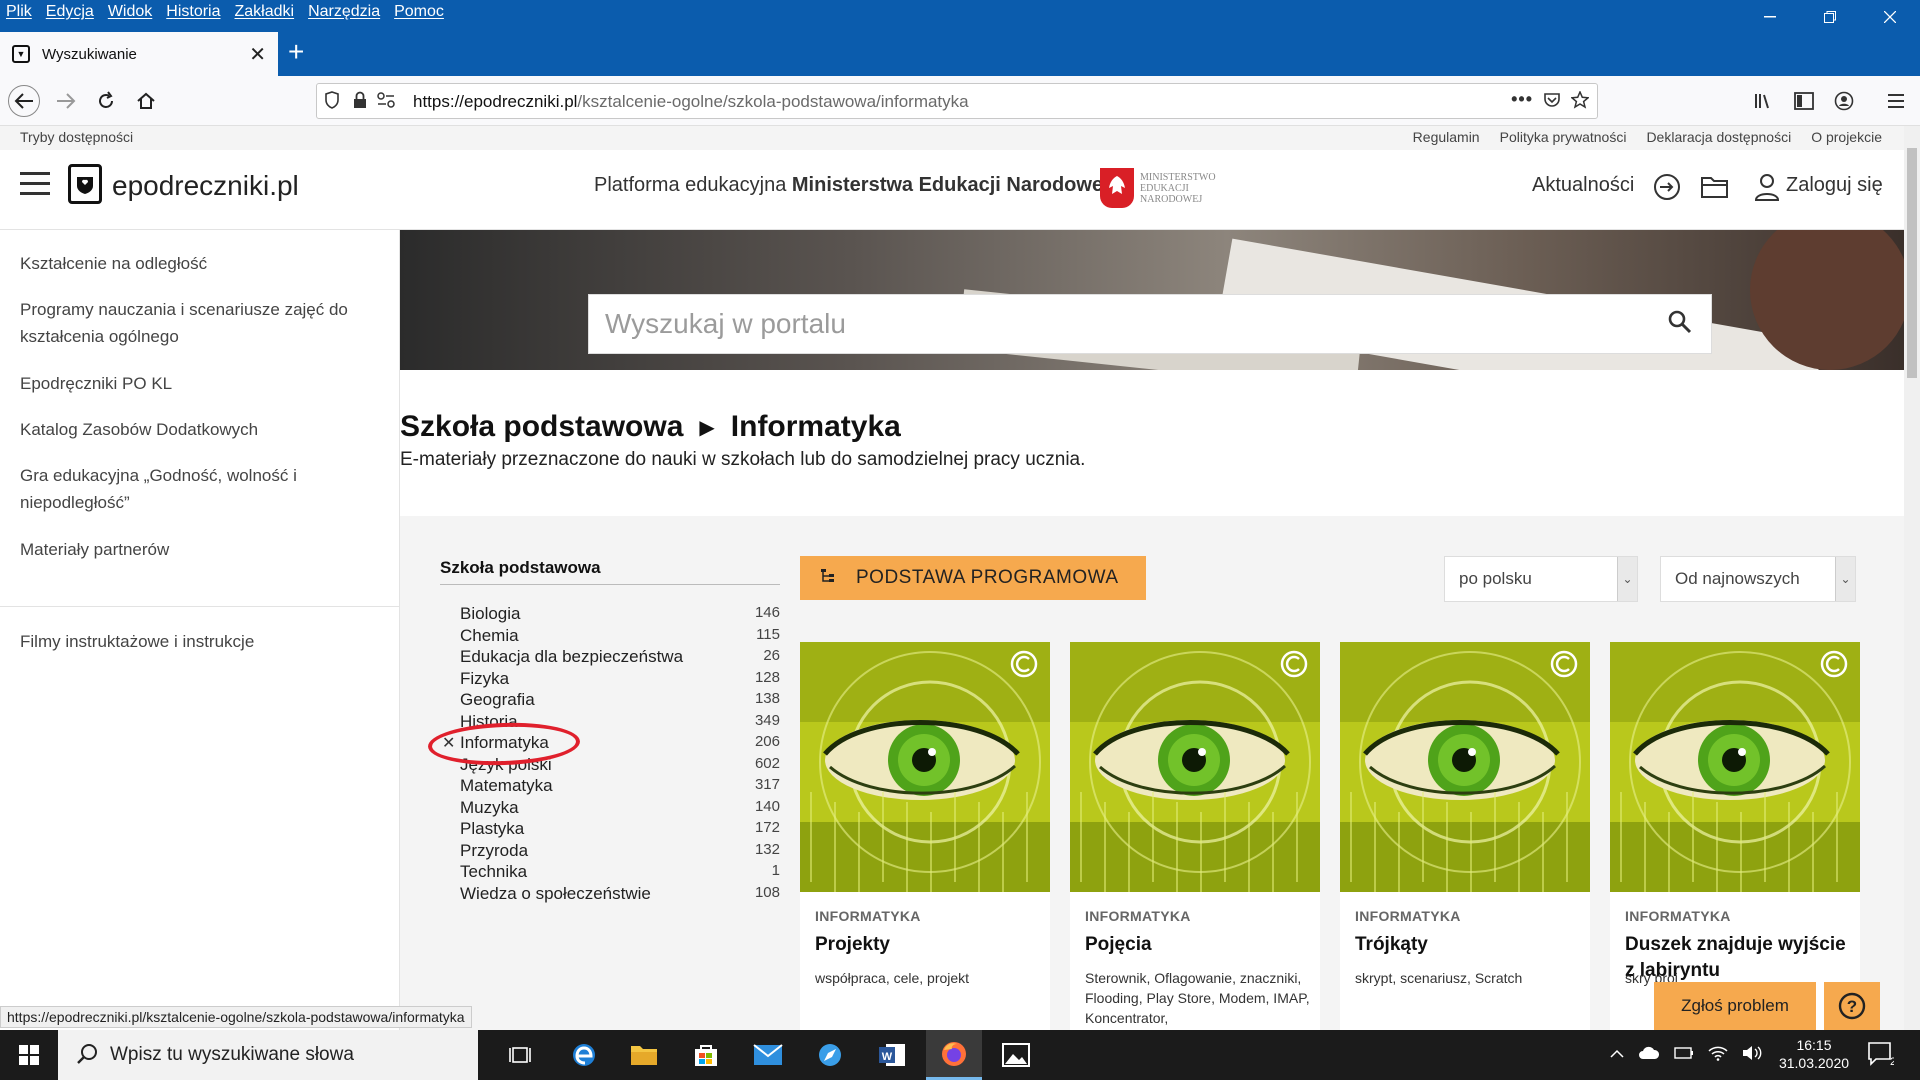 This screenshot has width=1920, height=1080. I want to click on home-button, so click(146, 101).